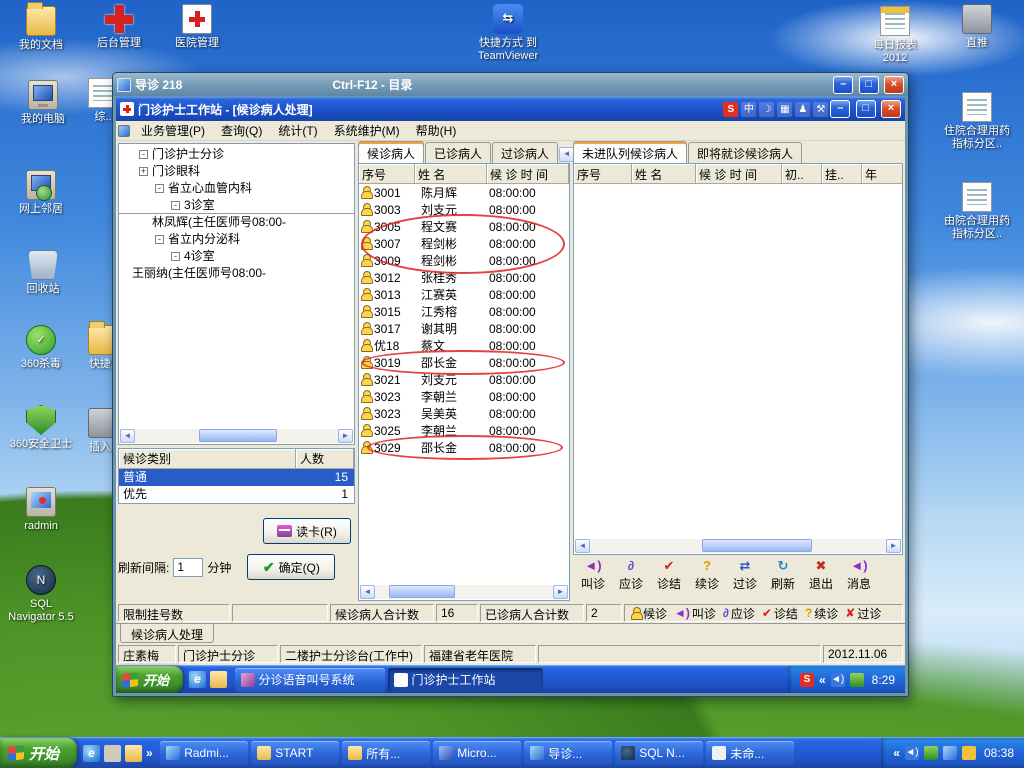  I want to click on folder-icon, so click(134, 753).